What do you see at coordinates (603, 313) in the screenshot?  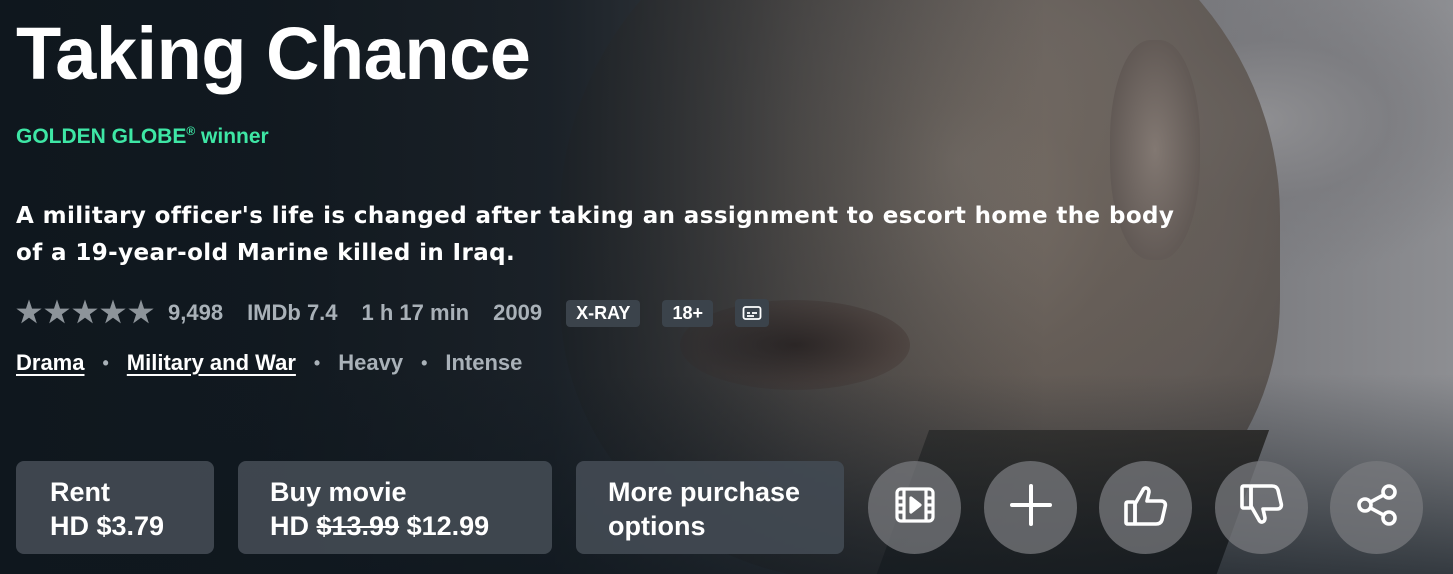 I see `xray-badge: X-RAY` at bounding box center [603, 313].